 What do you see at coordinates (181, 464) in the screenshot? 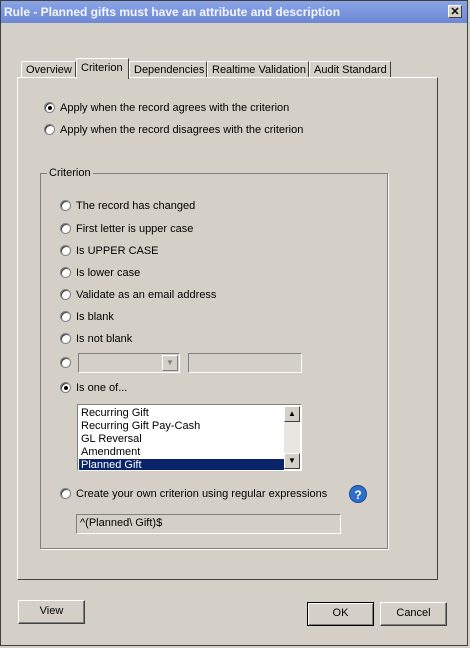
I see `list-item-selected: Planned Gift` at bounding box center [181, 464].